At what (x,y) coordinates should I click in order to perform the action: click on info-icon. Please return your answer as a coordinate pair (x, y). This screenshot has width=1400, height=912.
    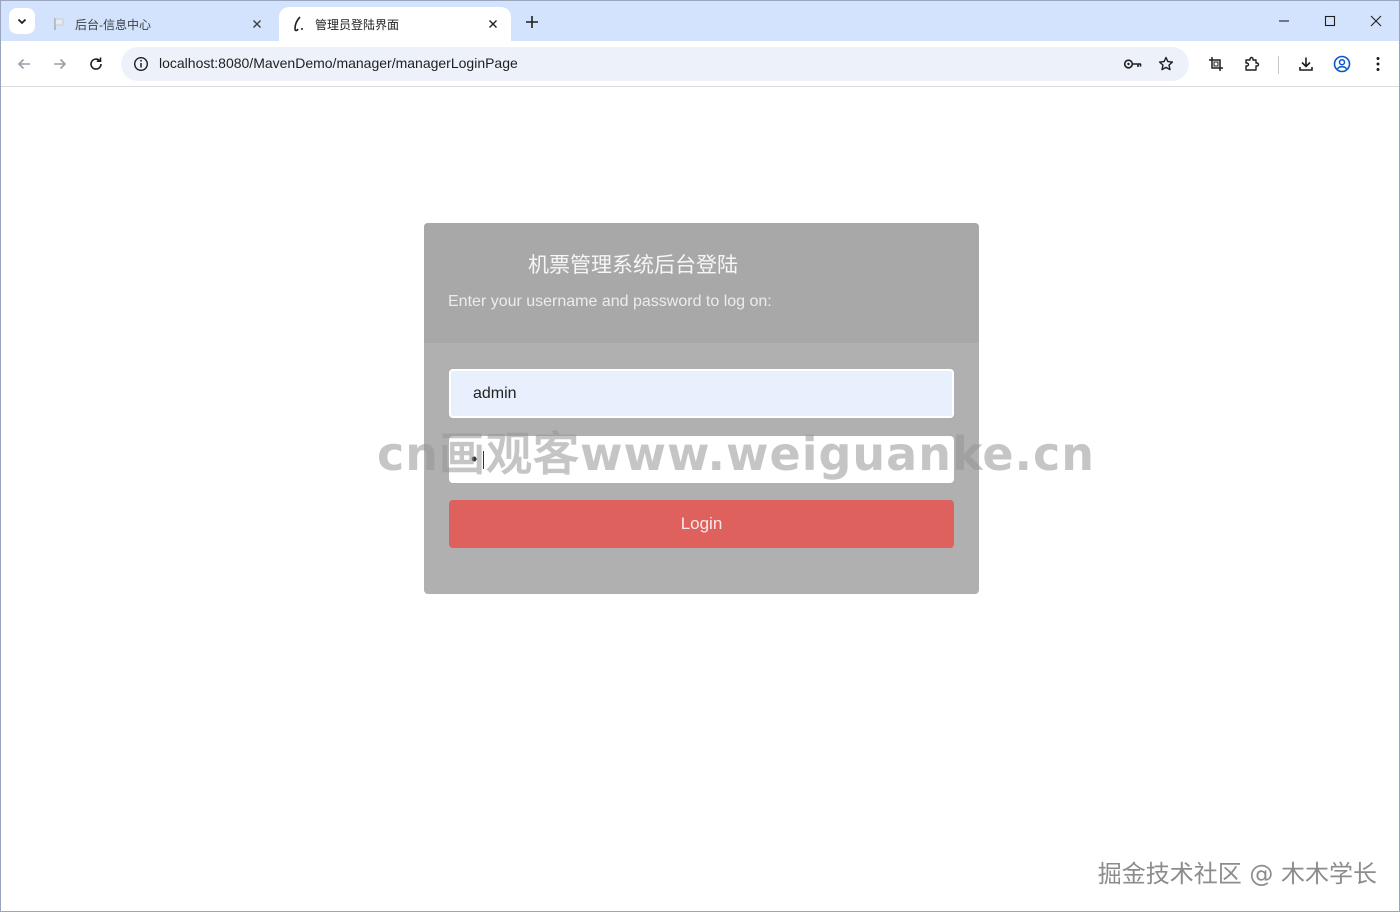
    Looking at the image, I should click on (141, 64).